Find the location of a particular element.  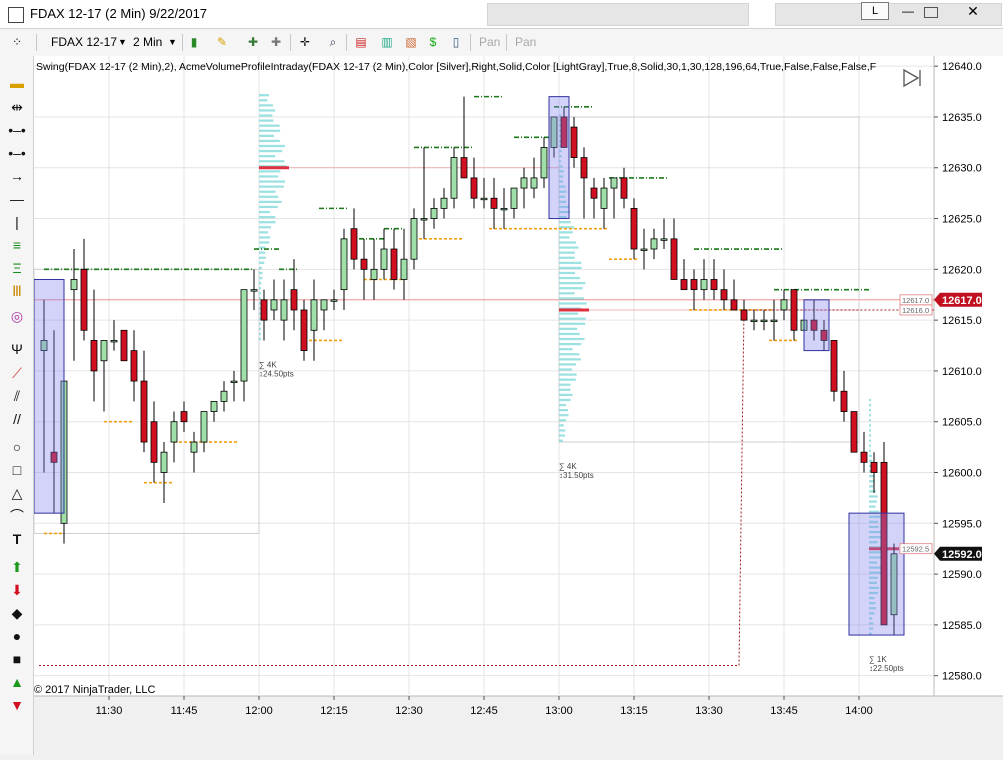

triangle-up-icon: ▲ is located at coordinates (17, 682).